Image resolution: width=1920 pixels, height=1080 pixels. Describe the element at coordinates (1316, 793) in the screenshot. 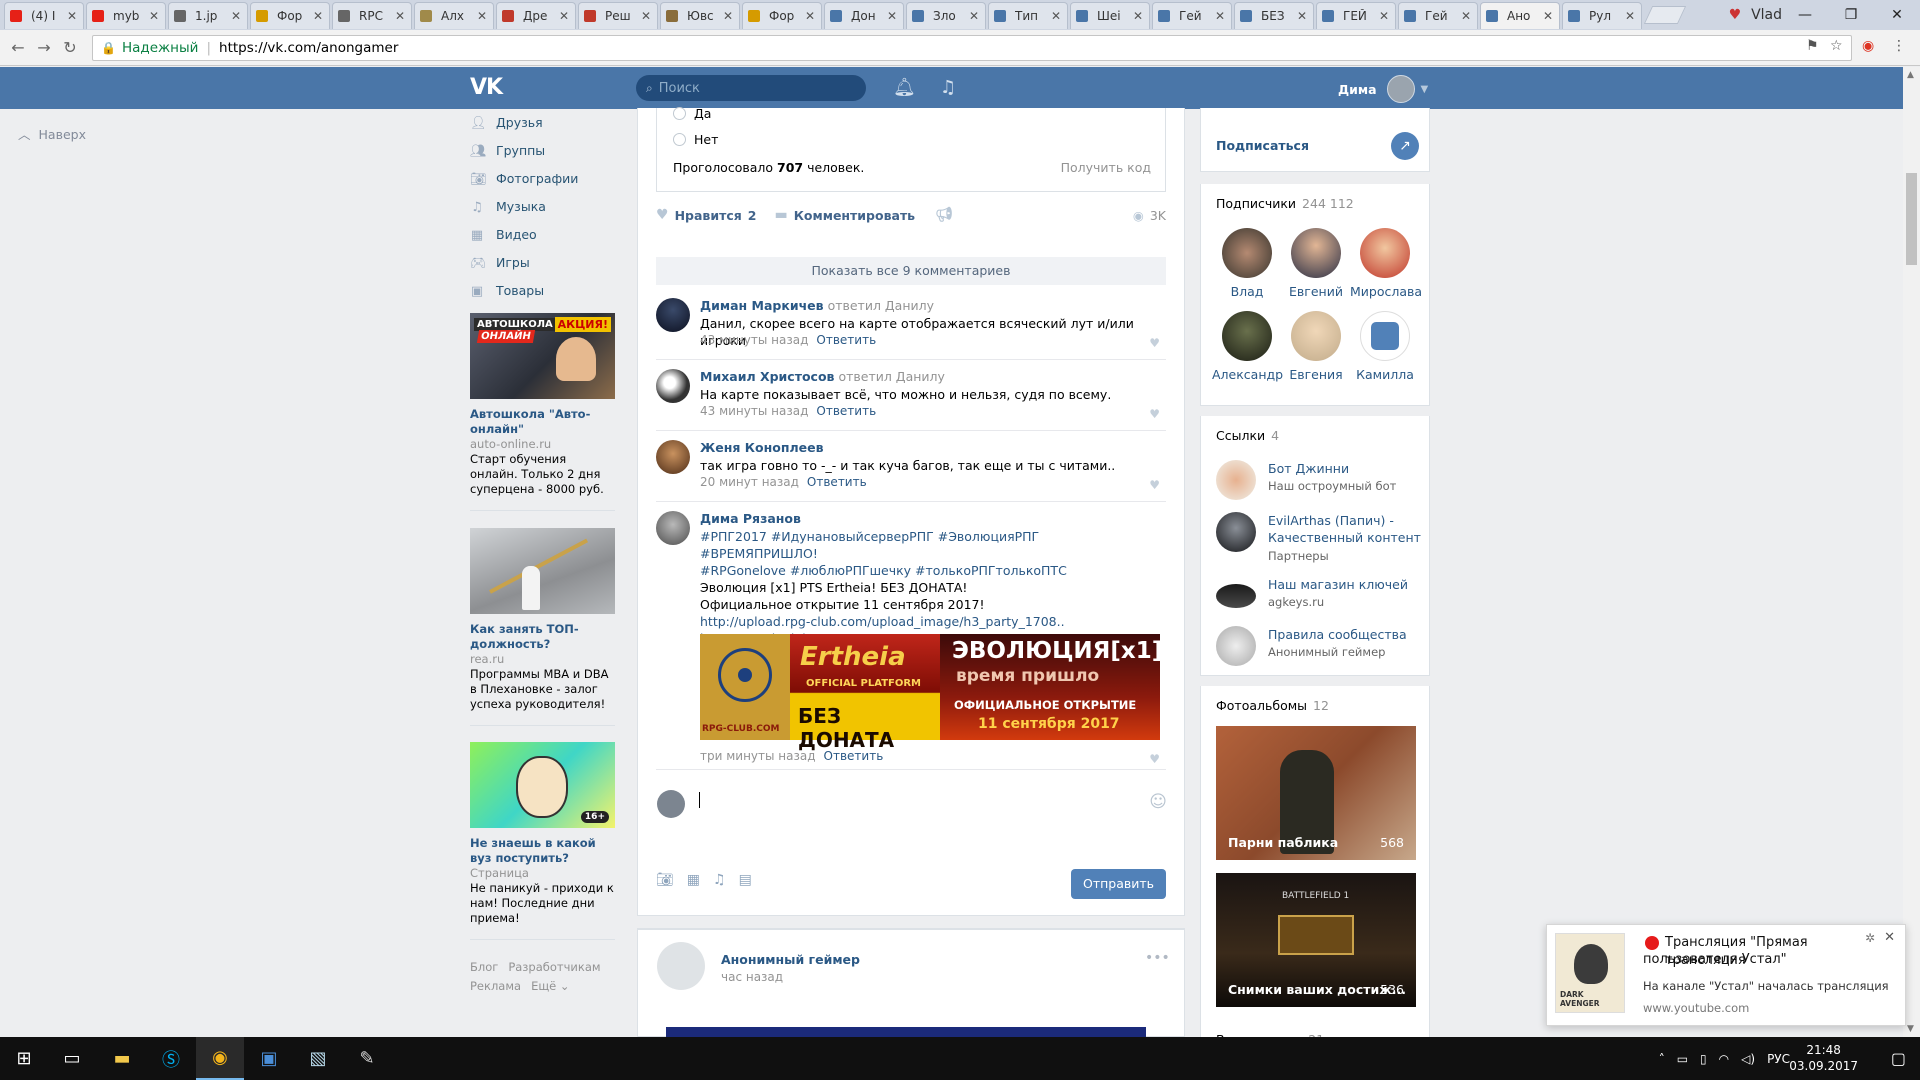

I see `album-card: Парни паблика 568` at that location.